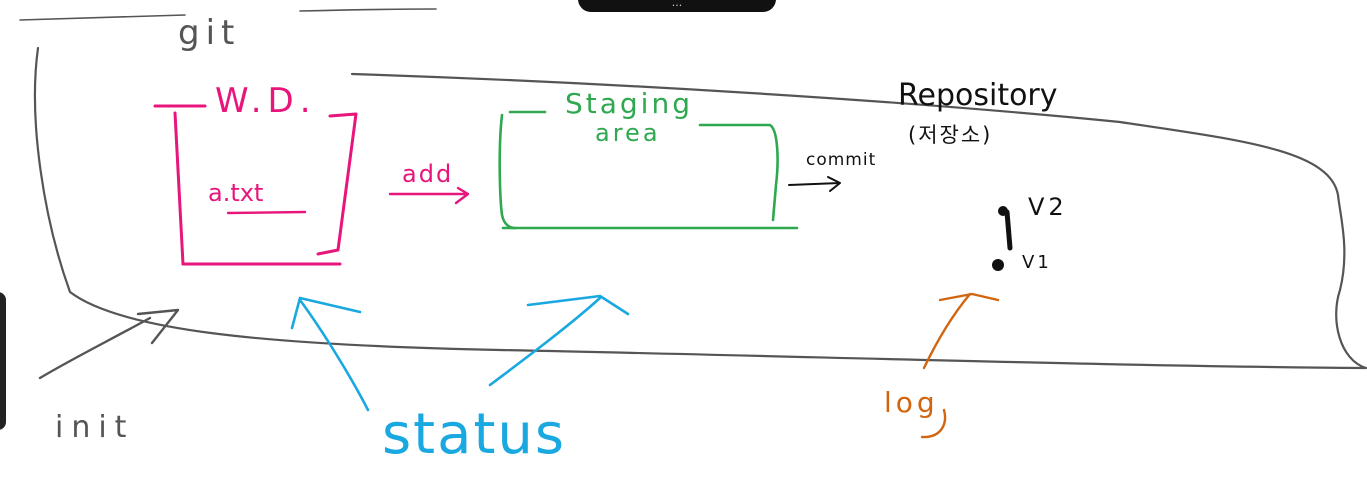  Describe the element at coordinates (460, 353) in the screenshot. I see `status-arrows` at that location.